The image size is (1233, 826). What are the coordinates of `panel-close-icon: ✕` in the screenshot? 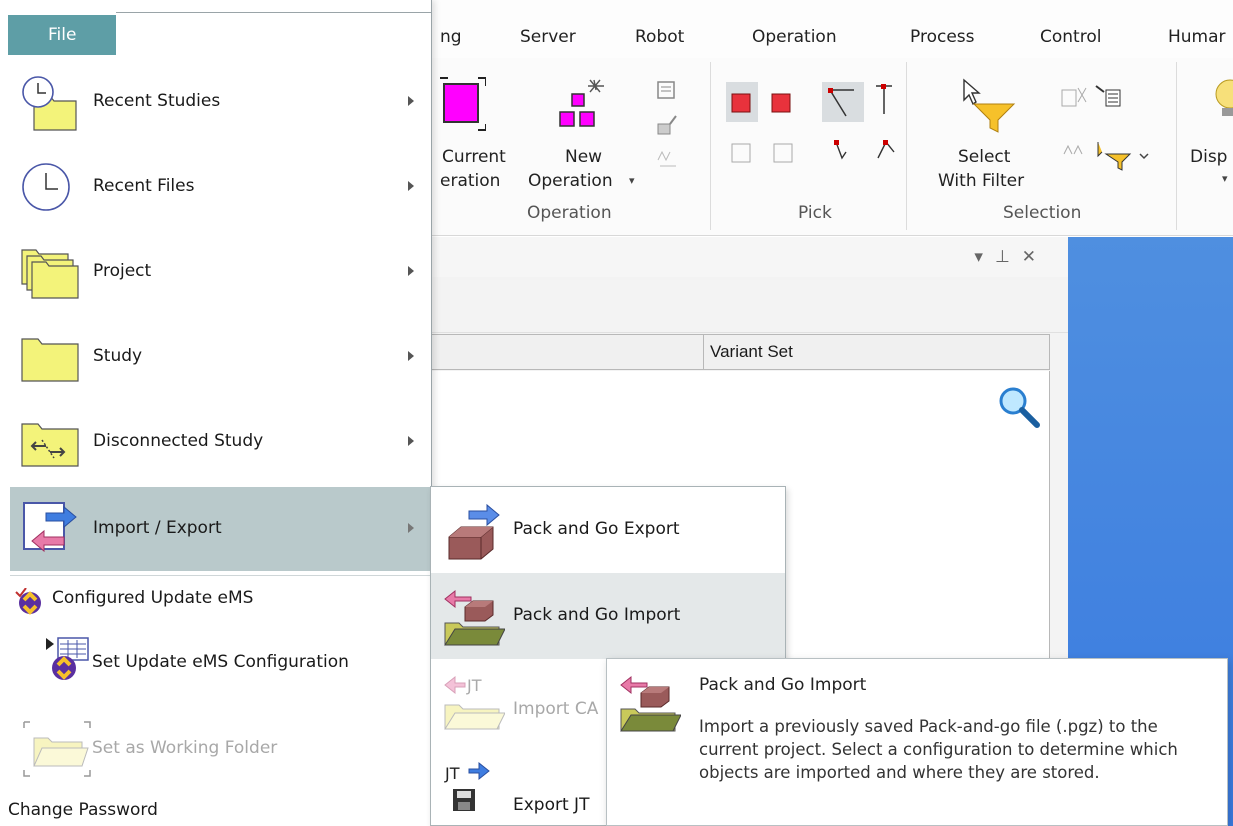 It's located at (1035, 257).